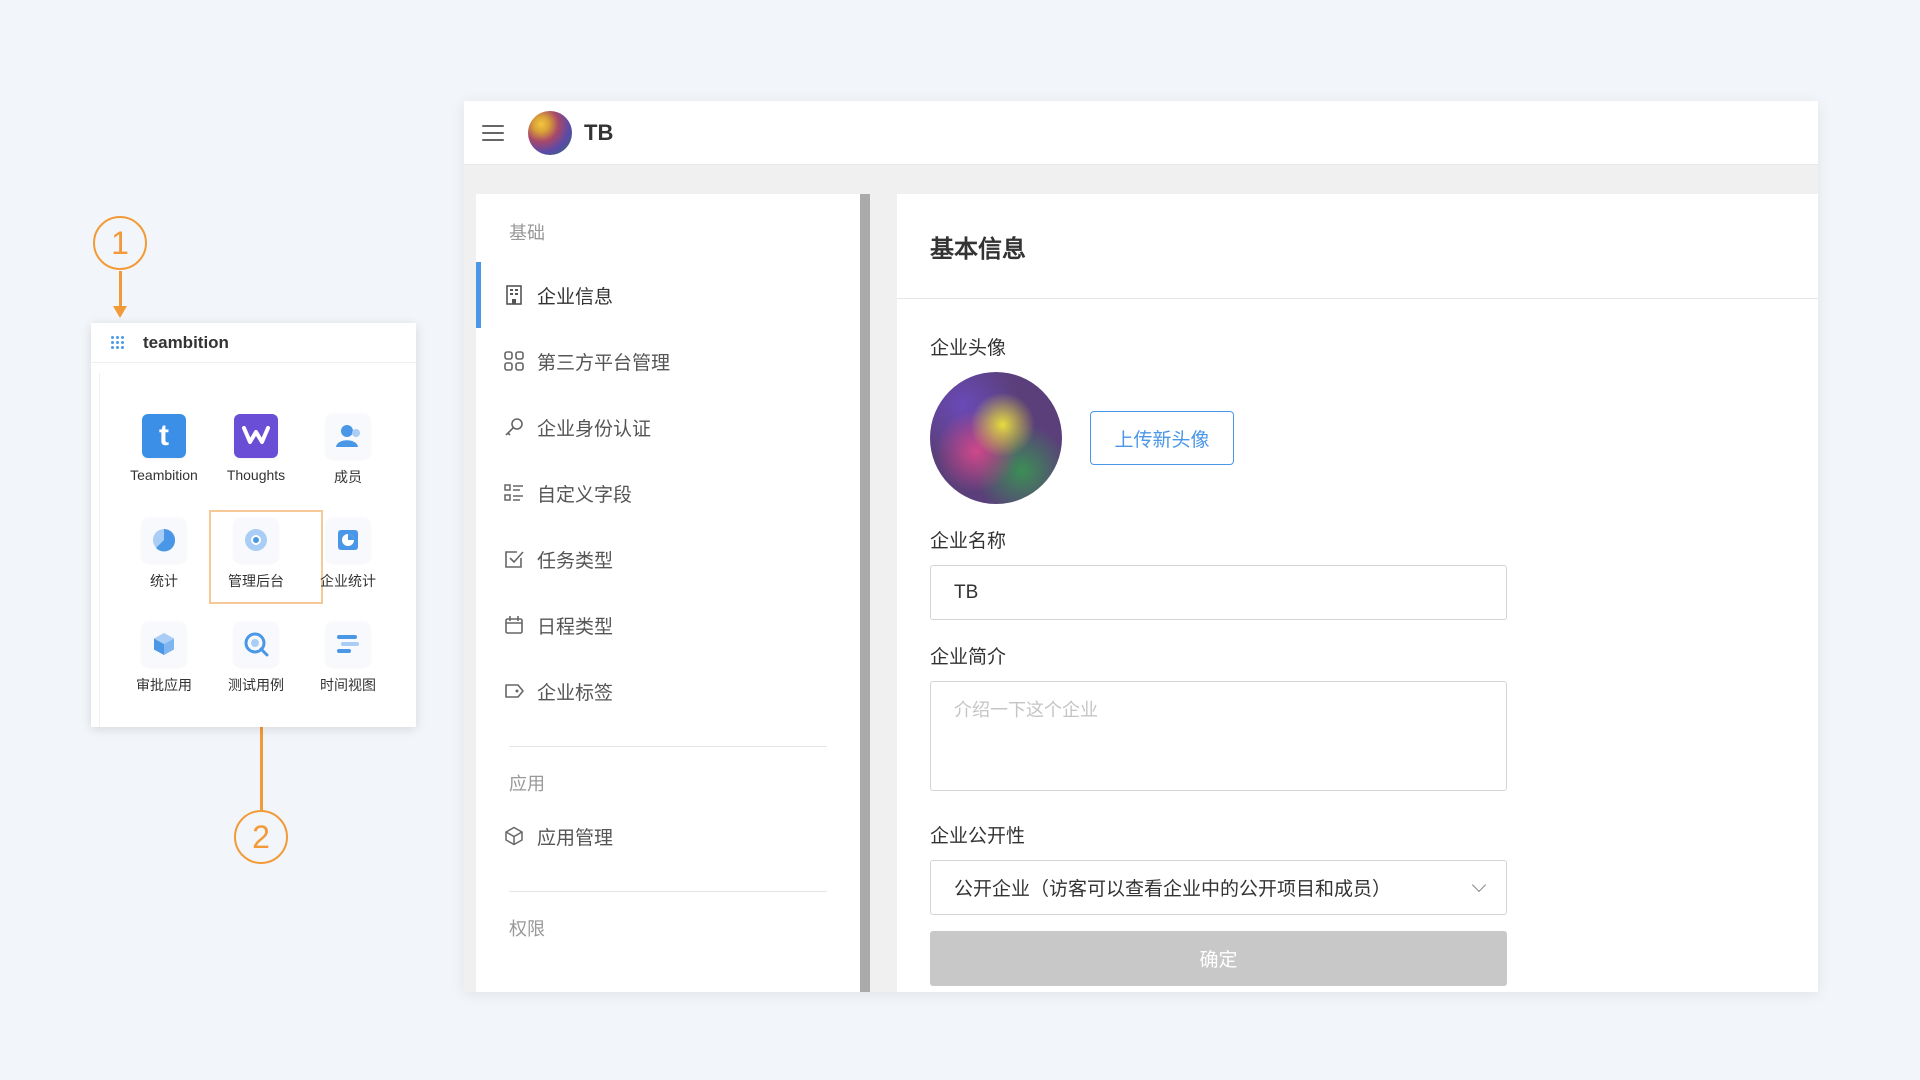 The image size is (1920, 1080). What do you see at coordinates (527, 929) in the screenshot?
I see `sidebar-section-permissions: 权限` at bounding box center [527, 929].